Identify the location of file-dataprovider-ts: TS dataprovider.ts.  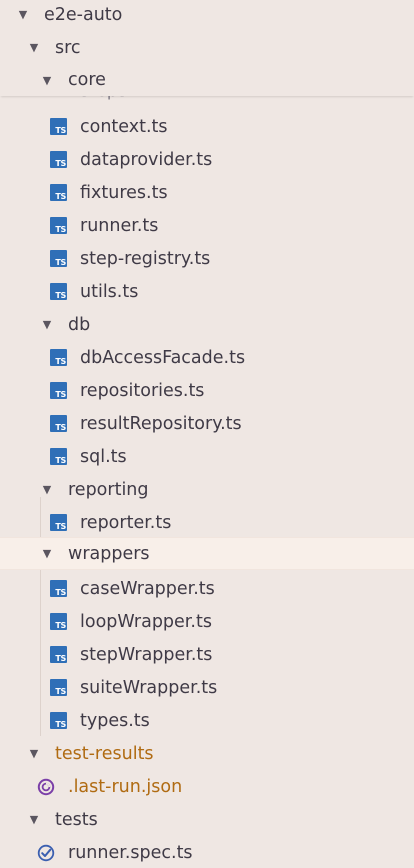
(207, 159).